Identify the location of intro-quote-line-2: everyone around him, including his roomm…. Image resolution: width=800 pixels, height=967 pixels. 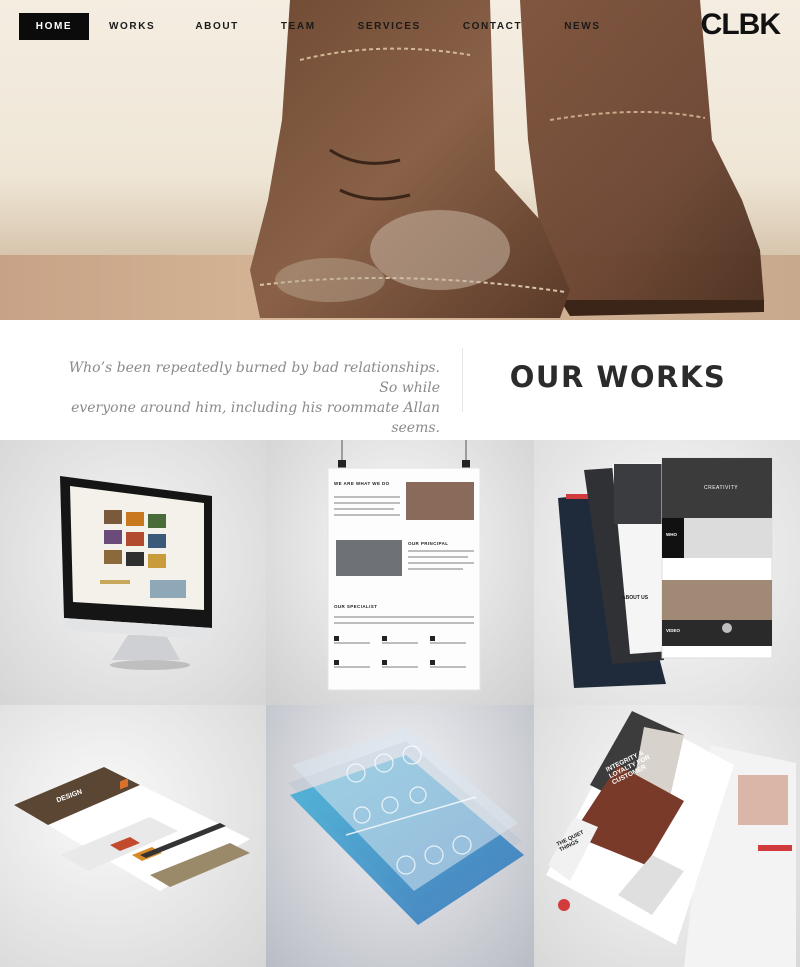
(255, 418).